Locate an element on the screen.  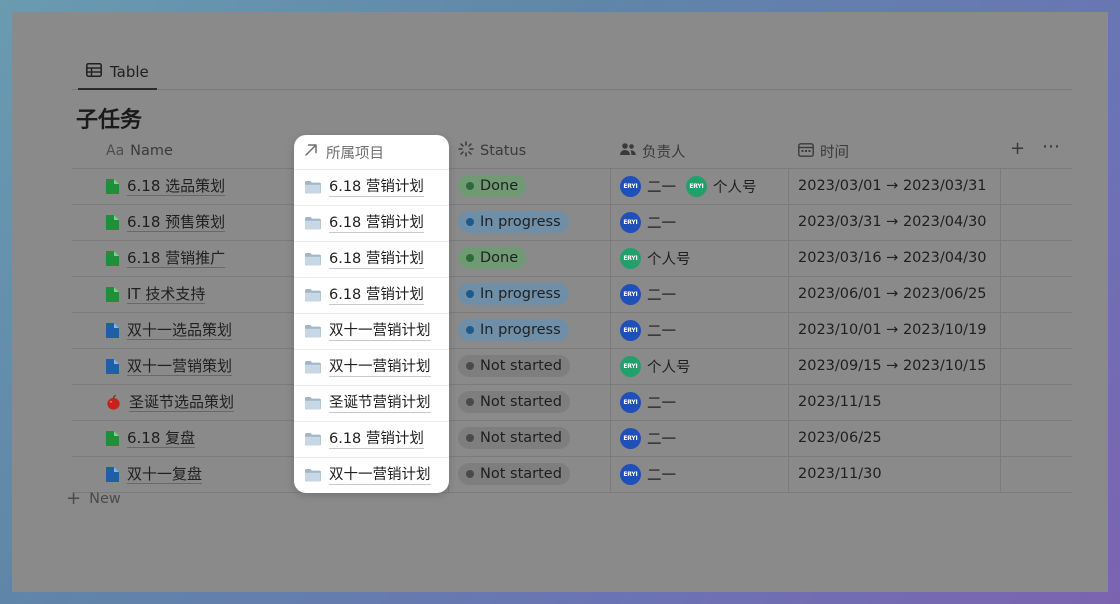
person-chip: ERYI 二一 is located at coordinates (648, 402).